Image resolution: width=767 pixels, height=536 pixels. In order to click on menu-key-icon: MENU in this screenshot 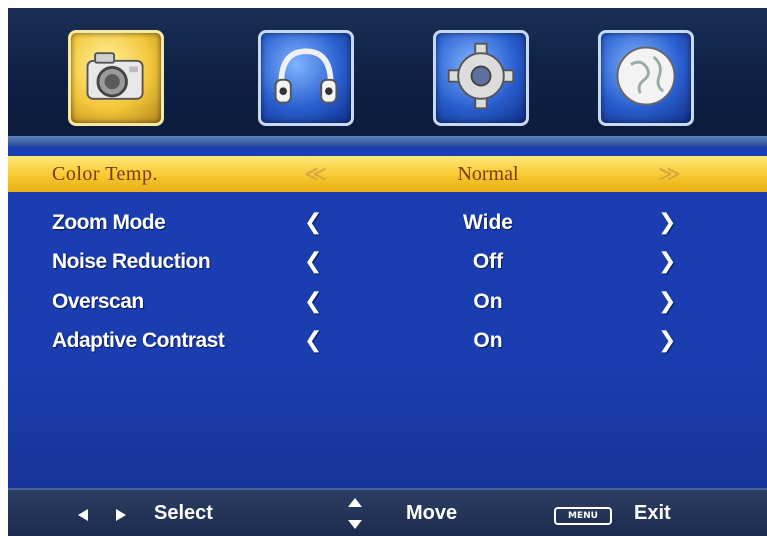, I will do `click(583, 516)`.